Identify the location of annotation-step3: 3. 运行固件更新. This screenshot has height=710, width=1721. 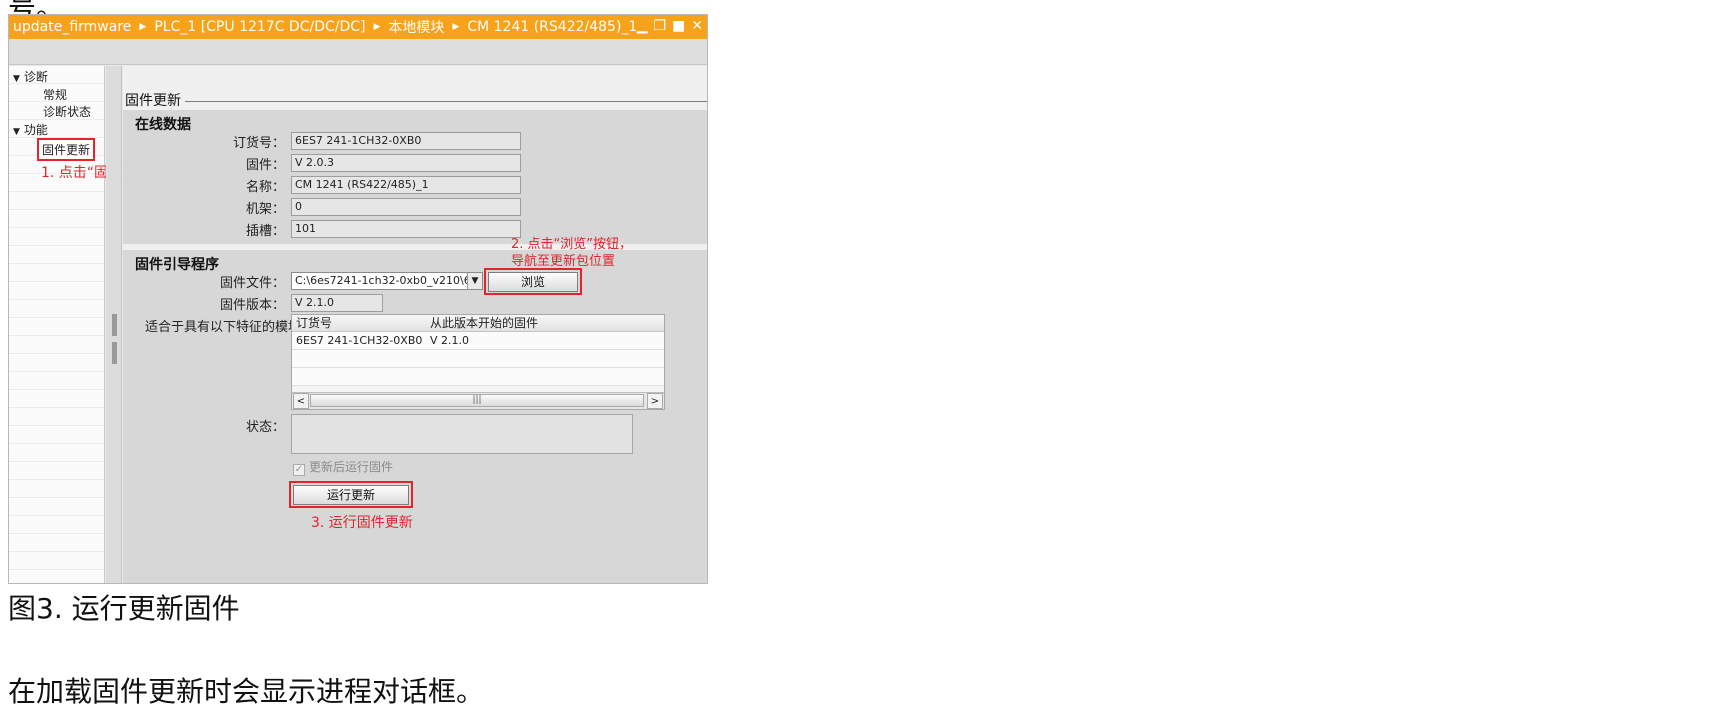
(362, 523).